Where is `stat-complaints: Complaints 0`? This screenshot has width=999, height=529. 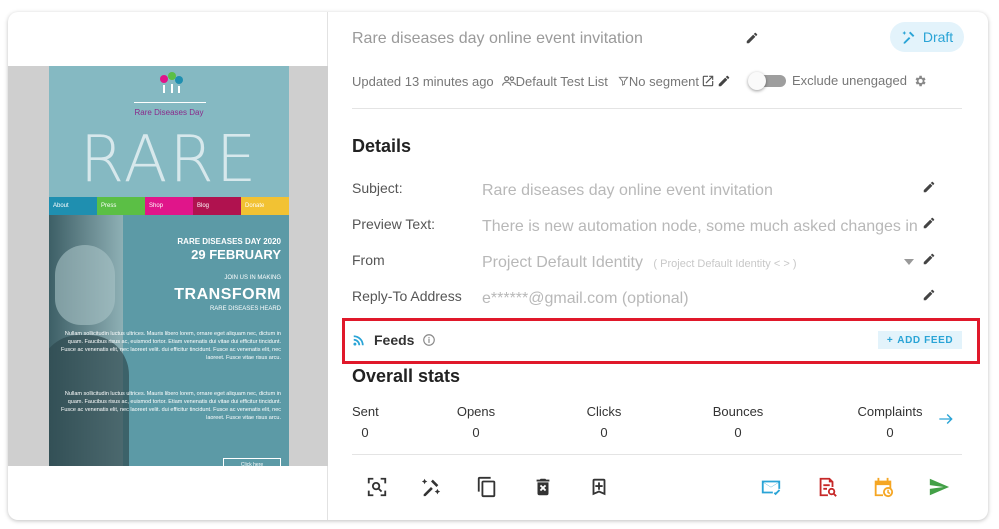 stat-complaints: Complaints 0 is located at coordinates (890, 422).